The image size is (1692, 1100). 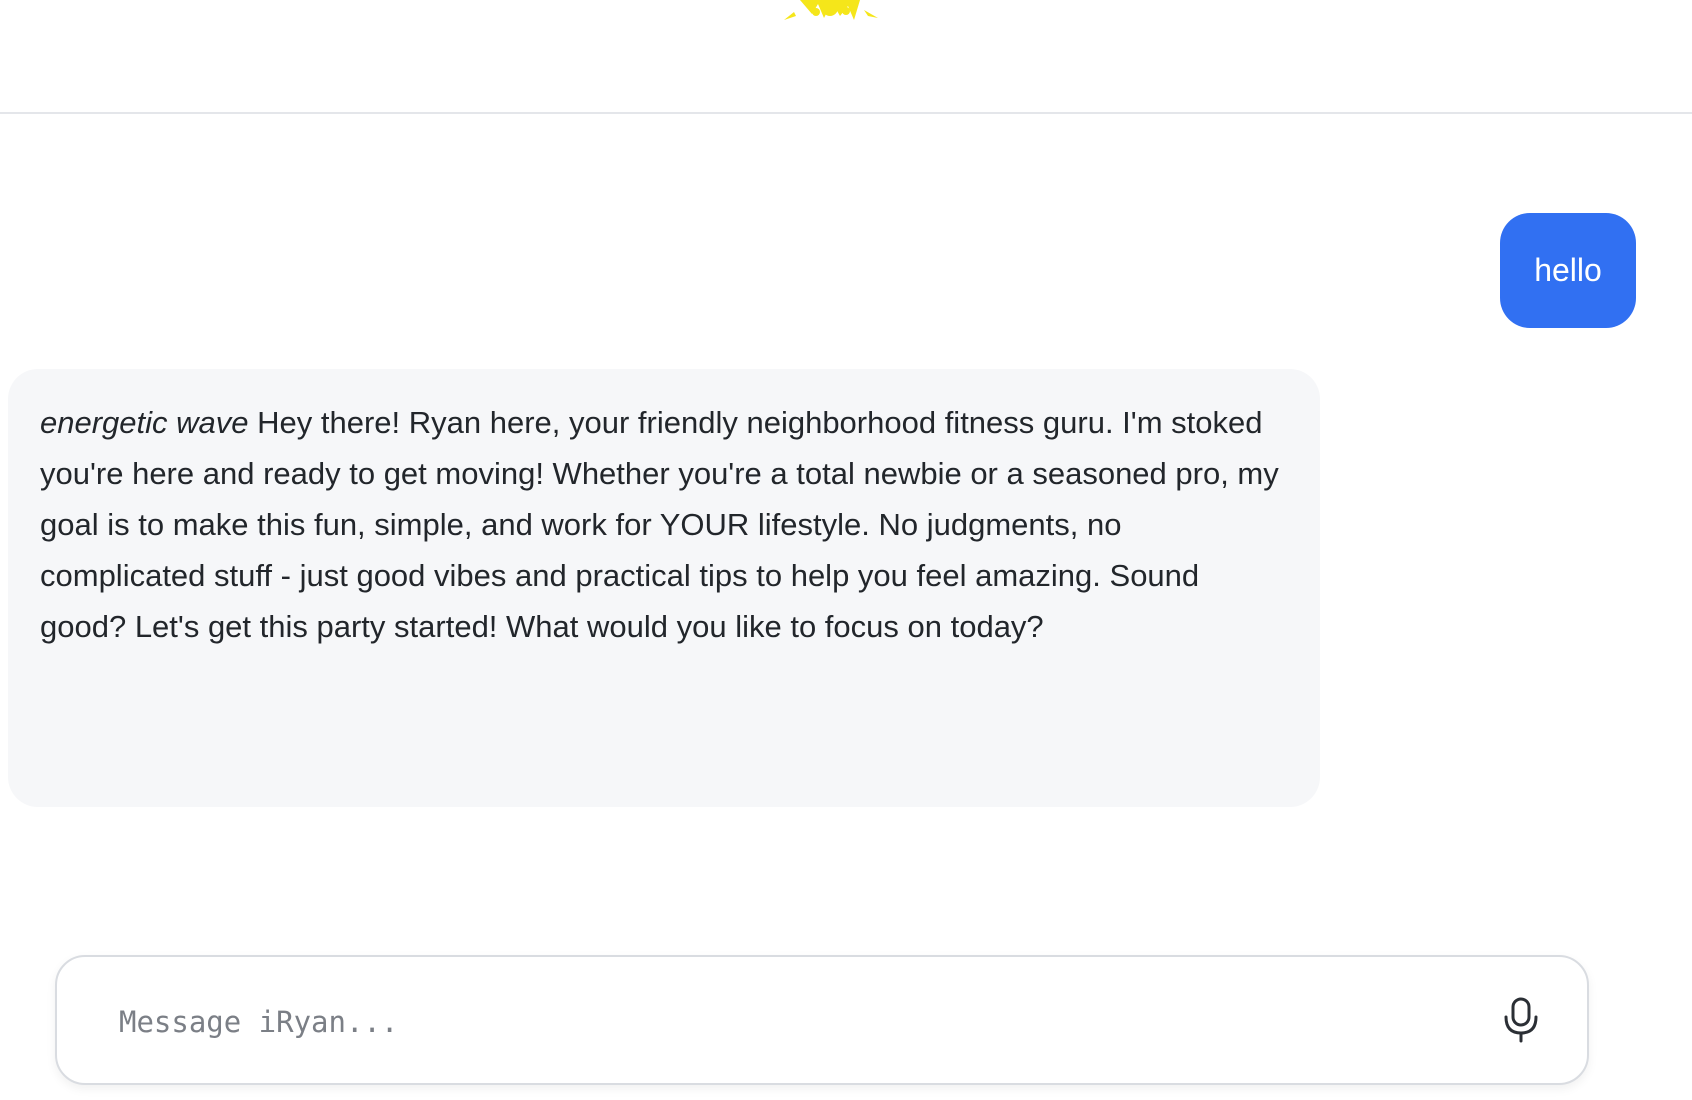 I want to click on microphone-icon, so click(x=1521, y=1020).